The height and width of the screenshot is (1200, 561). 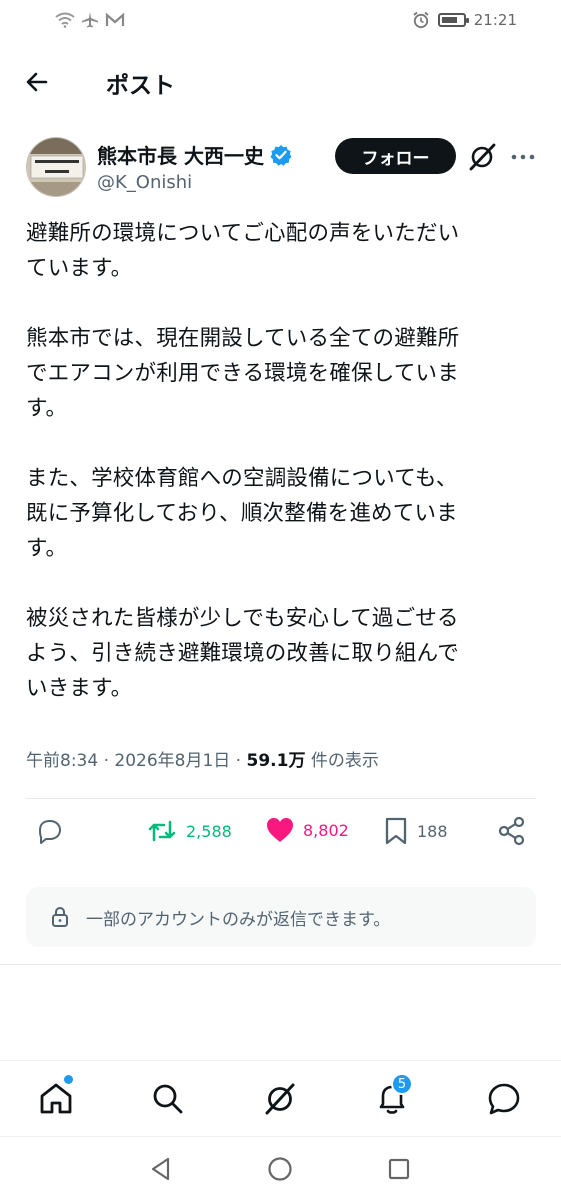 I want to click on bookmark-button: 188, so click(x=415, y=831).